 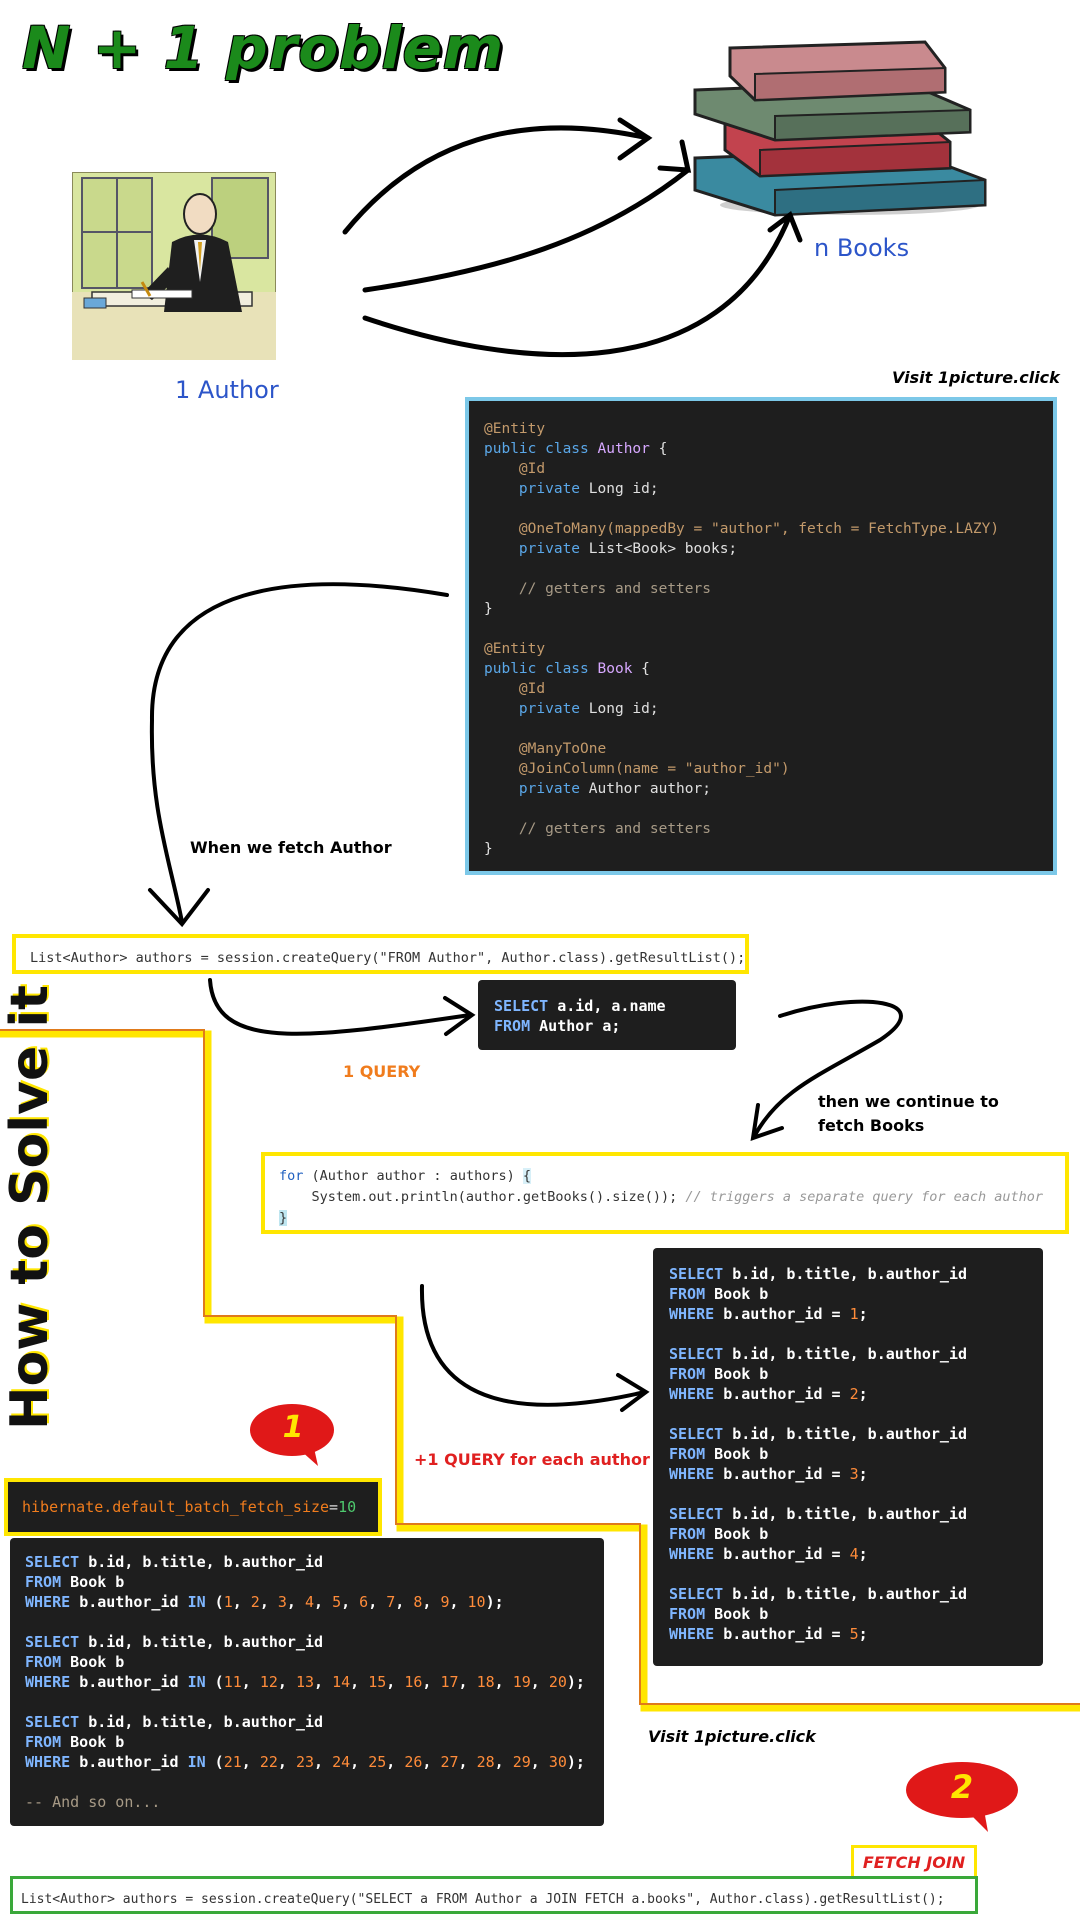 I want to click on badge-1: 1, so click(x=293, y=1435).